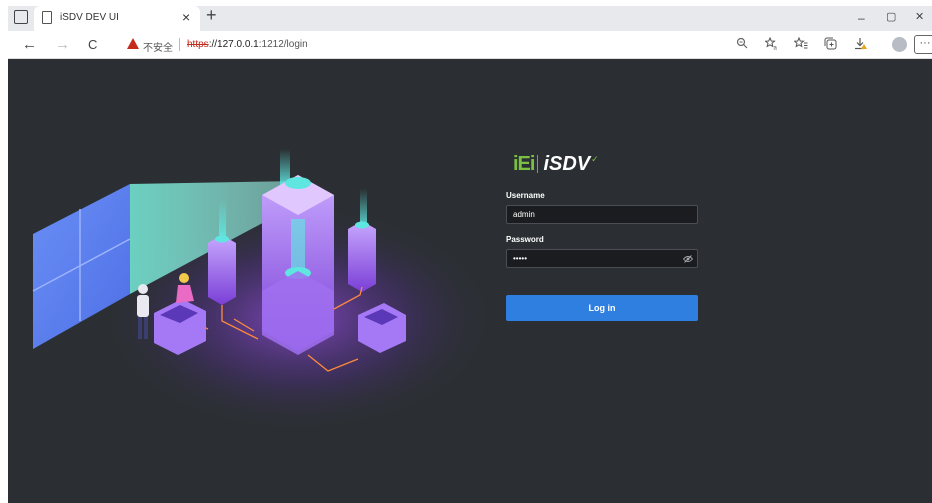 The height and width of the screenshot is (503, 932). I want to click on logo-divider, so click(538, 164).